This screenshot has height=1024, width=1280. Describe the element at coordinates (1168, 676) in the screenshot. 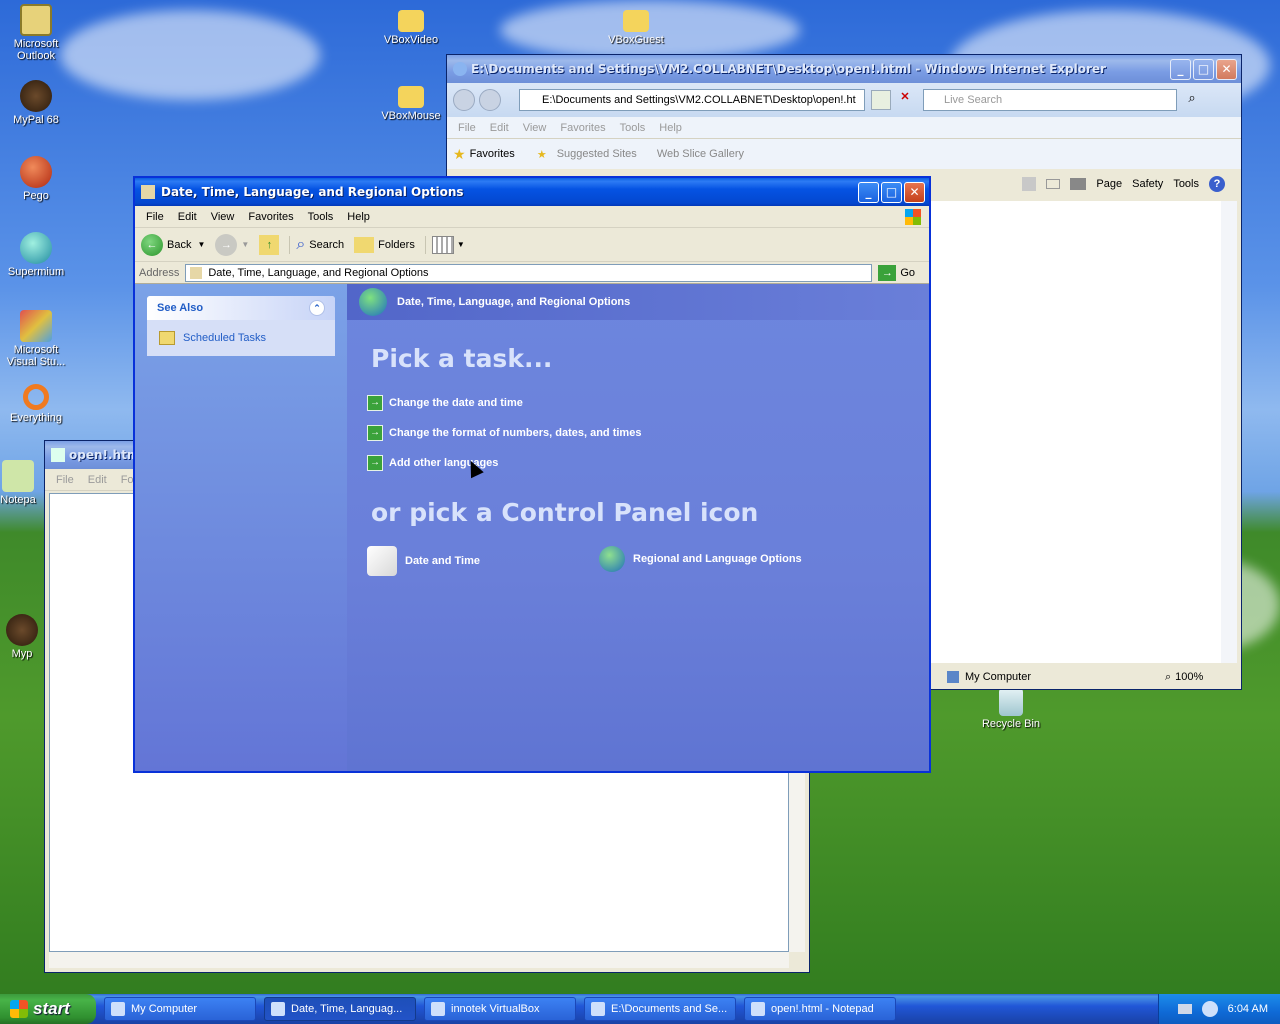

I see `zoom-icon: ⌕` at that location.